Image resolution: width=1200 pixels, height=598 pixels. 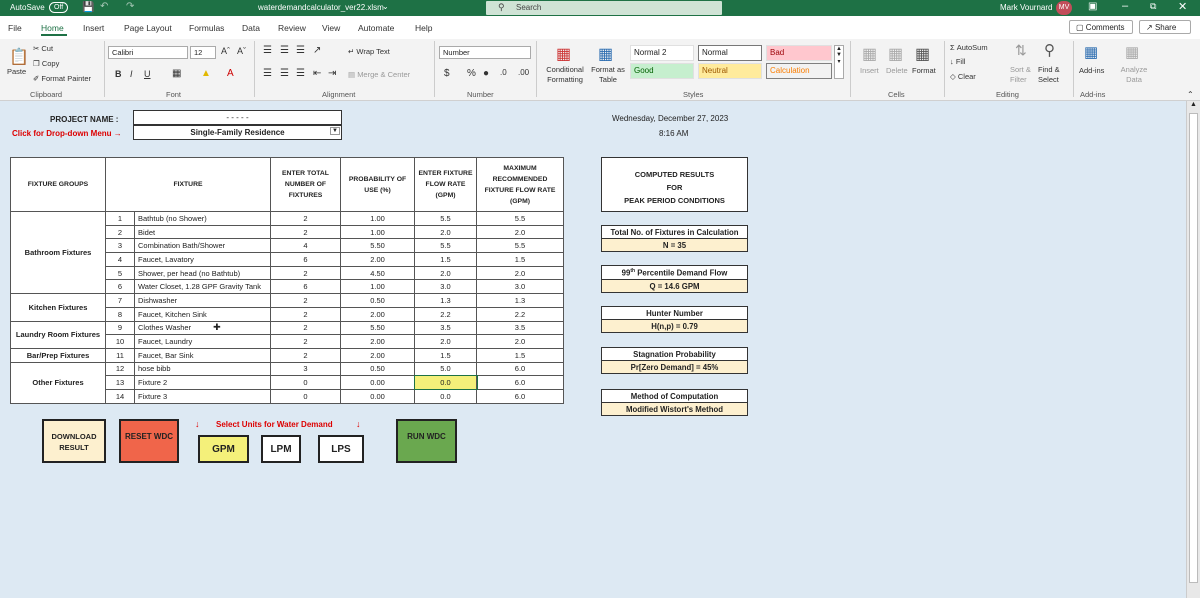 What do you see at coordinates (59, 7) in the screenshot?
I see `autosave-toggle: Off` at bounding box center [59, 7].